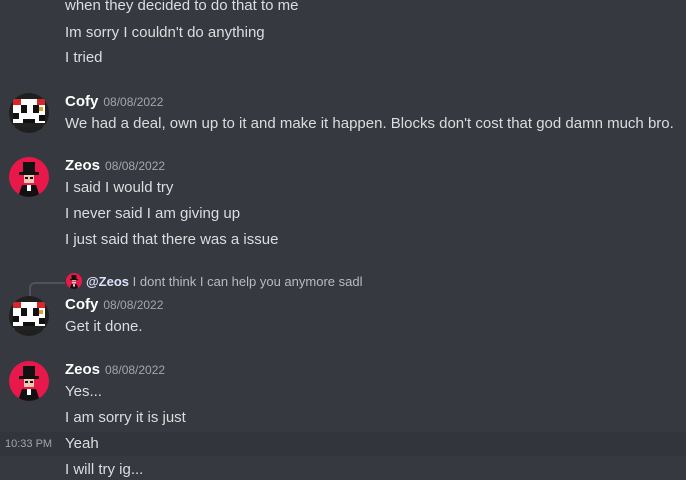 The image size is (686, 480). I want to click on reply-connector, so click(47, 289).